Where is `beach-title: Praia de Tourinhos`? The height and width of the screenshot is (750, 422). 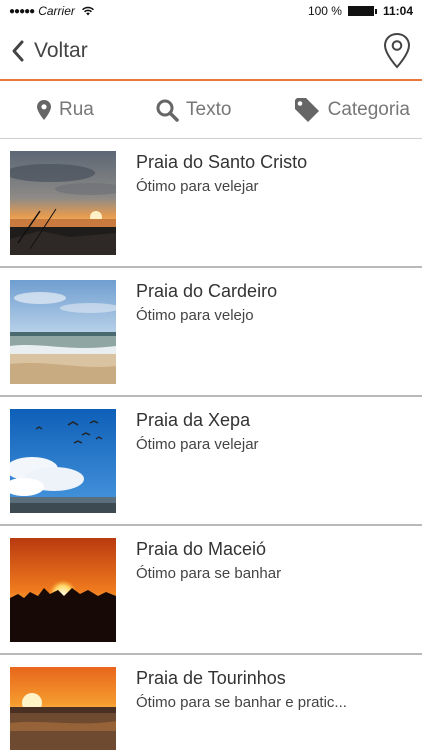 beach-title: Praia de Tourinhos is located at coordinates (211, 678).